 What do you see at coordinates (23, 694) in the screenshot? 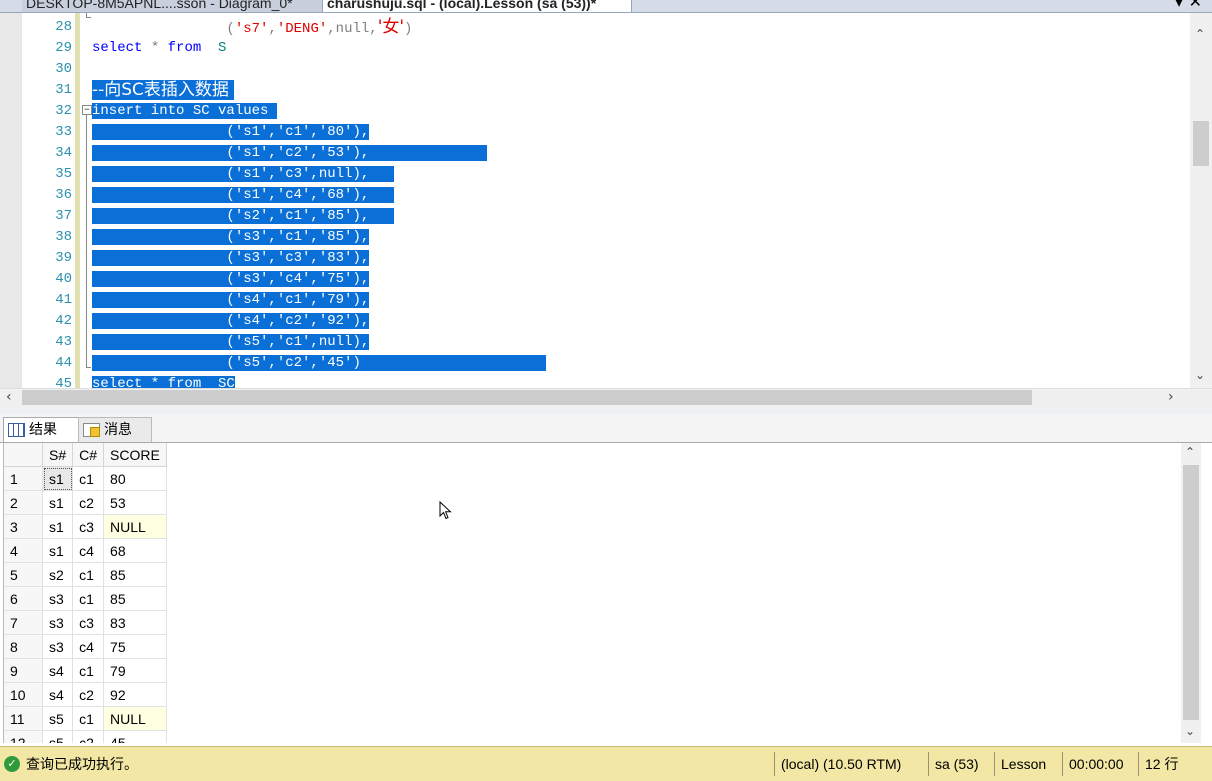
I see `row-number: 10` at bounding box center [23, 694].